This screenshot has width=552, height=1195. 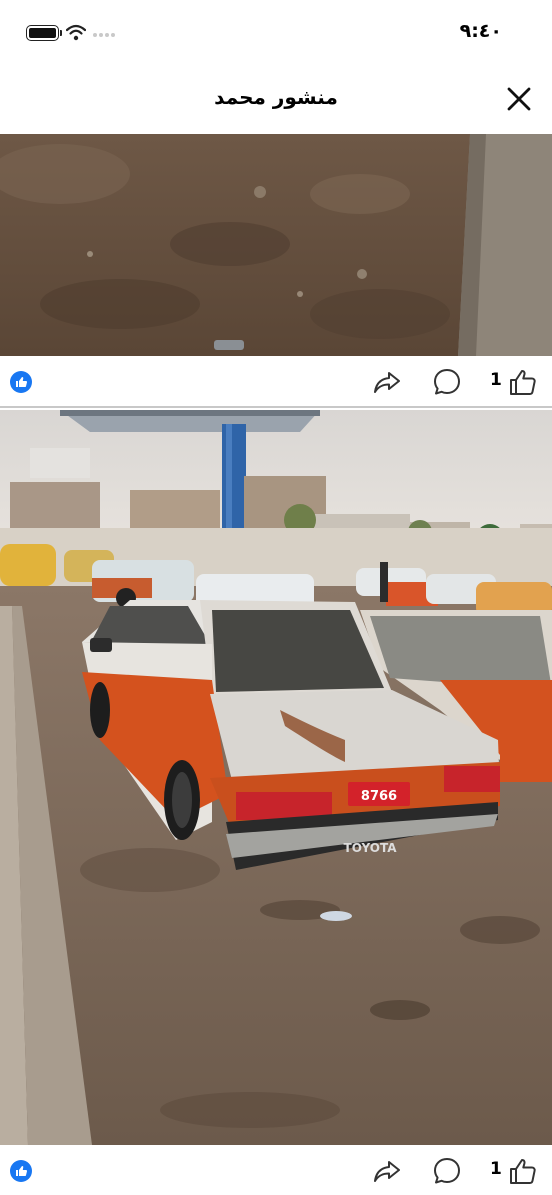 I want to click on page-title: منشور محمد, so click(x=276, y=97).